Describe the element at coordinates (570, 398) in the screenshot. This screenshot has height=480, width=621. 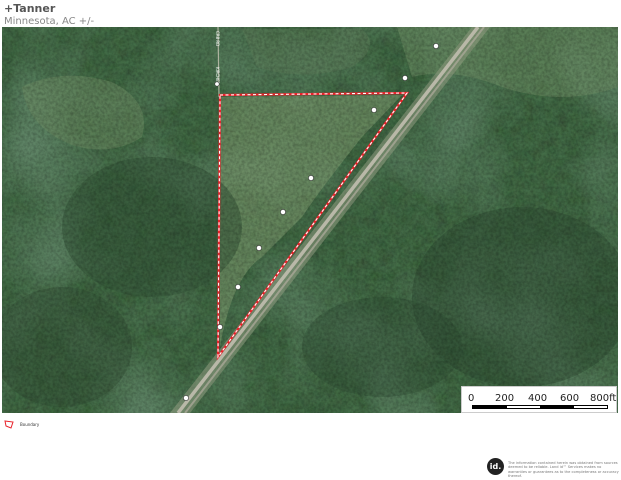
I see `scale-label: 600` at that location.